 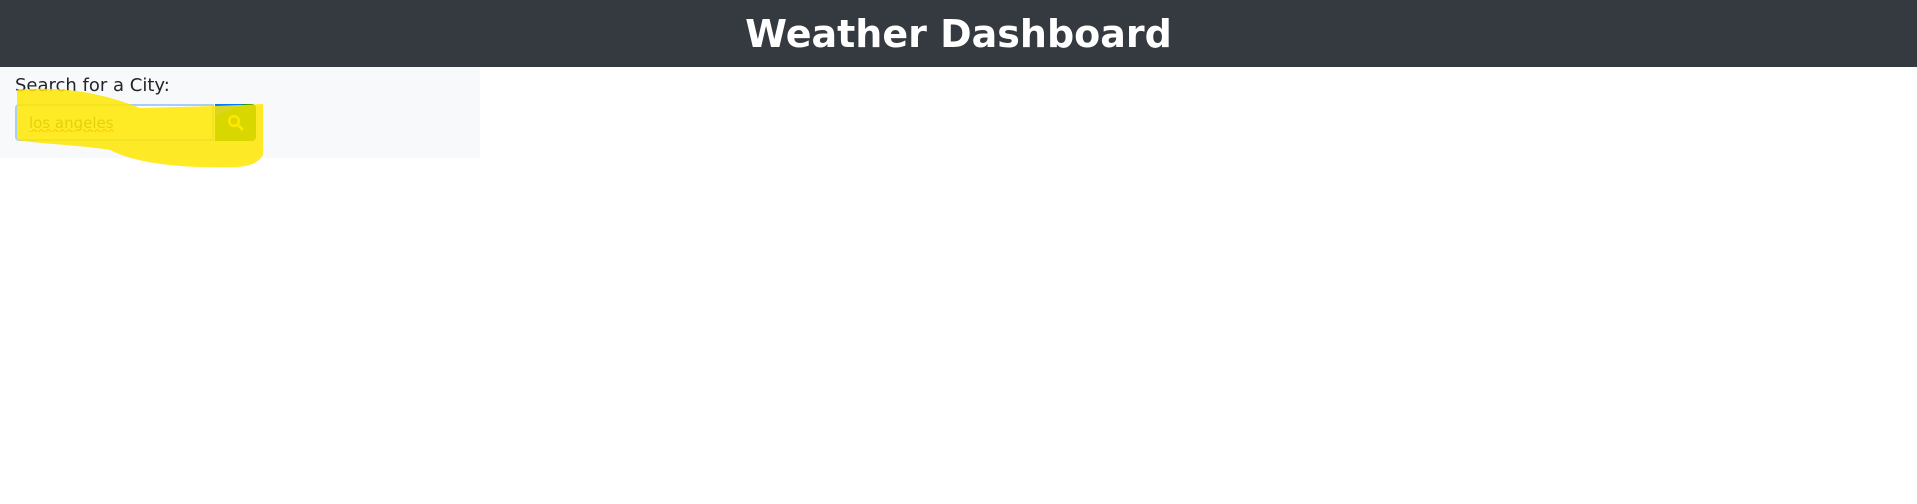 I want to click on search-panel: Search for a City:, so click(x=240, y=112).